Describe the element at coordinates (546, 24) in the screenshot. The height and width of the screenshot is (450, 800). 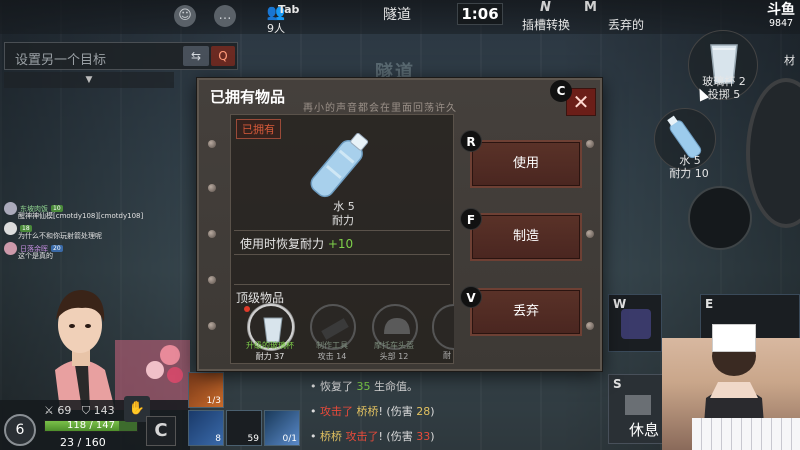
I see `slot-switch-button: 插槽转换` at that location.